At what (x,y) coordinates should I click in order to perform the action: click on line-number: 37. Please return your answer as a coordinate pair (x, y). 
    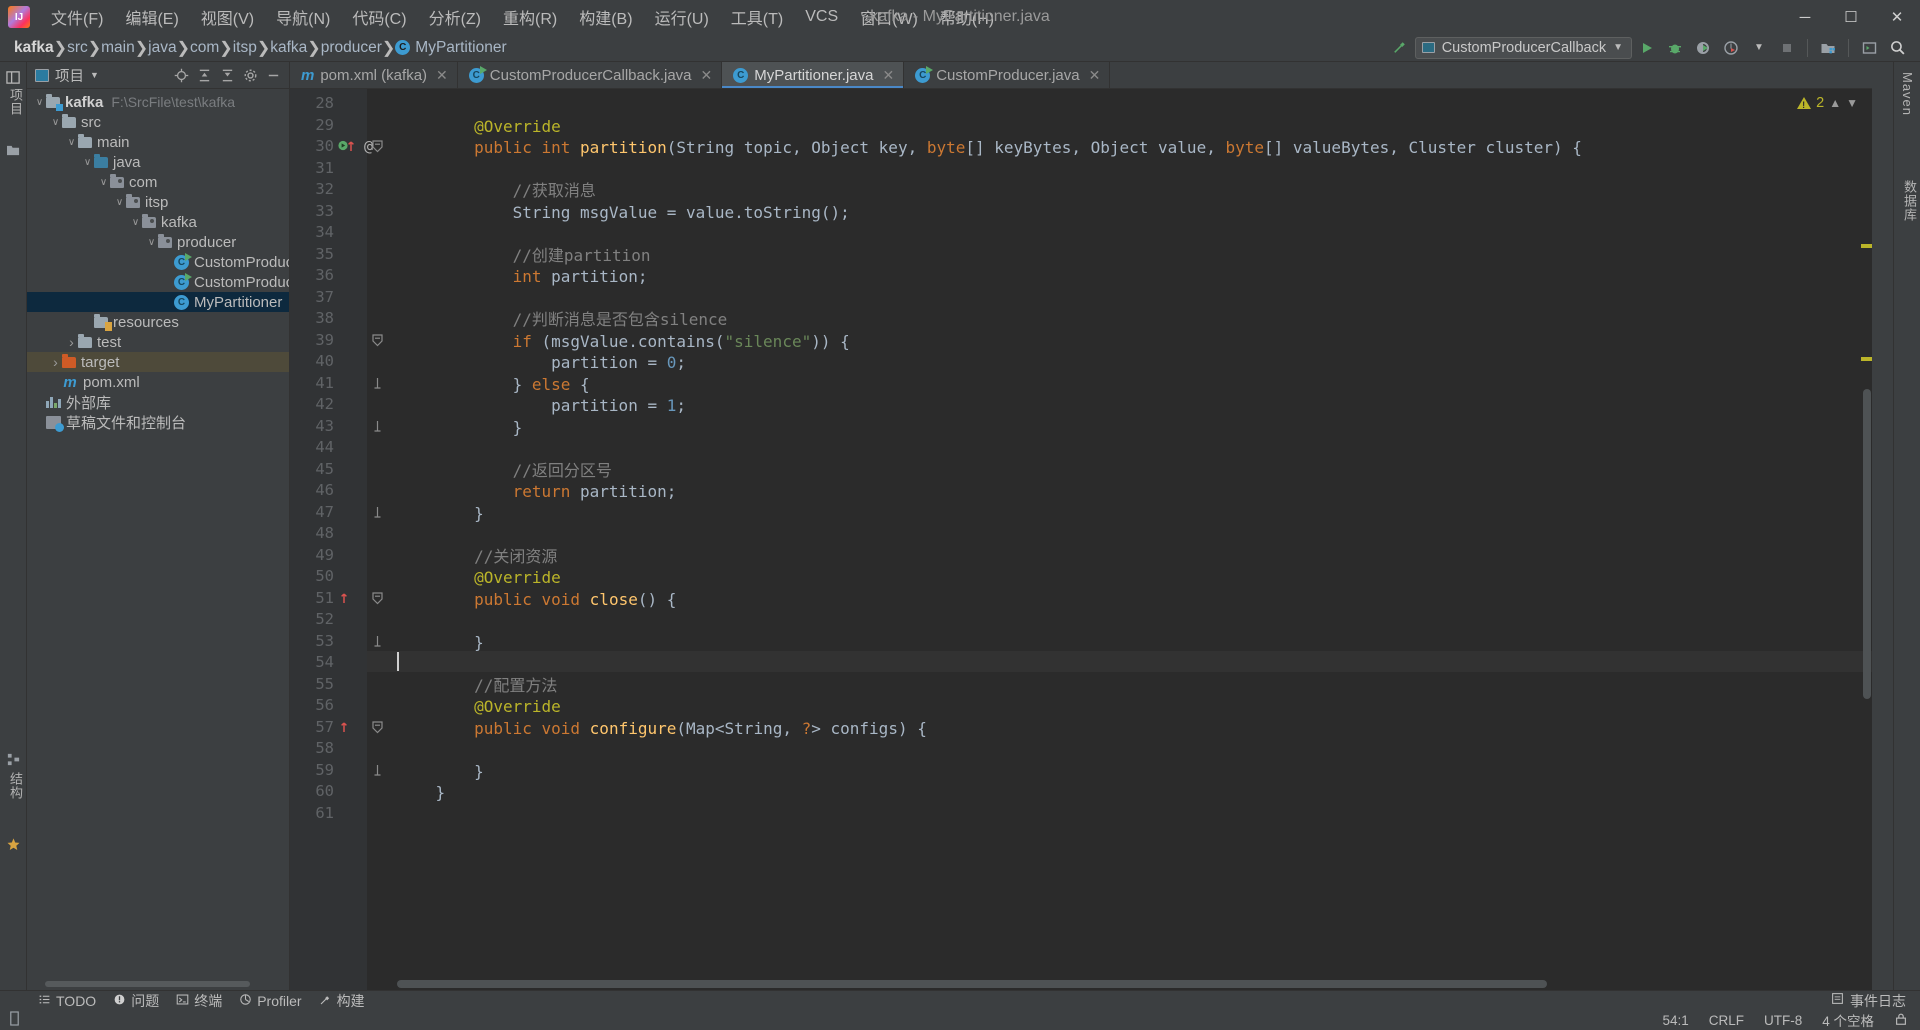
    Looking at the image, I should click on (312, 297).